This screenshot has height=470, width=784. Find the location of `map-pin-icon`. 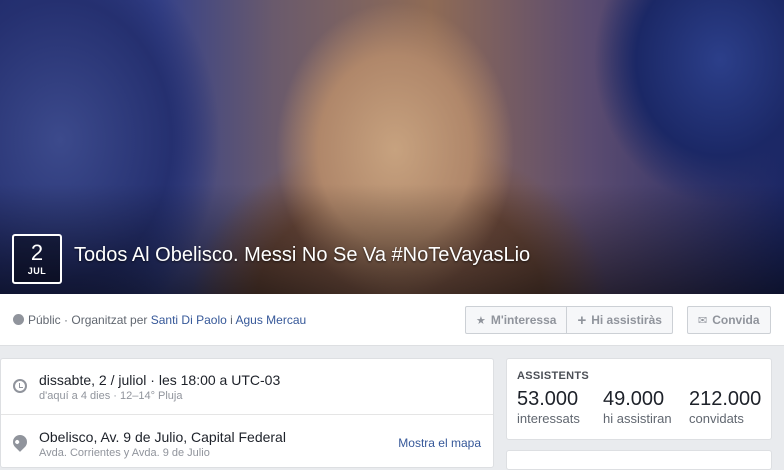

map-pin-icon is located at coordinates (20, 442).